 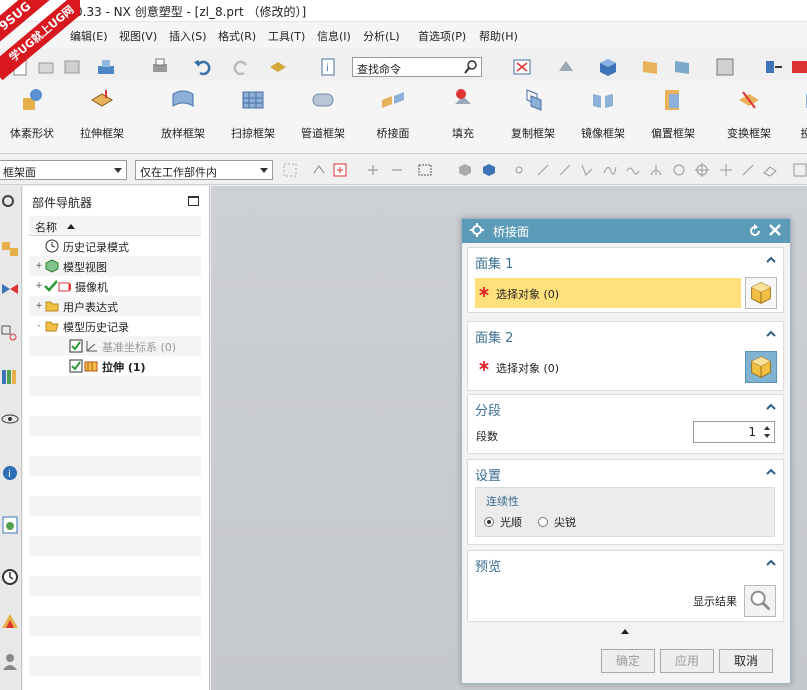 What do you see at coordinates (679, 170) in the screenshot?
I see `snap-circle-icon` at bounding box center [679, 170].